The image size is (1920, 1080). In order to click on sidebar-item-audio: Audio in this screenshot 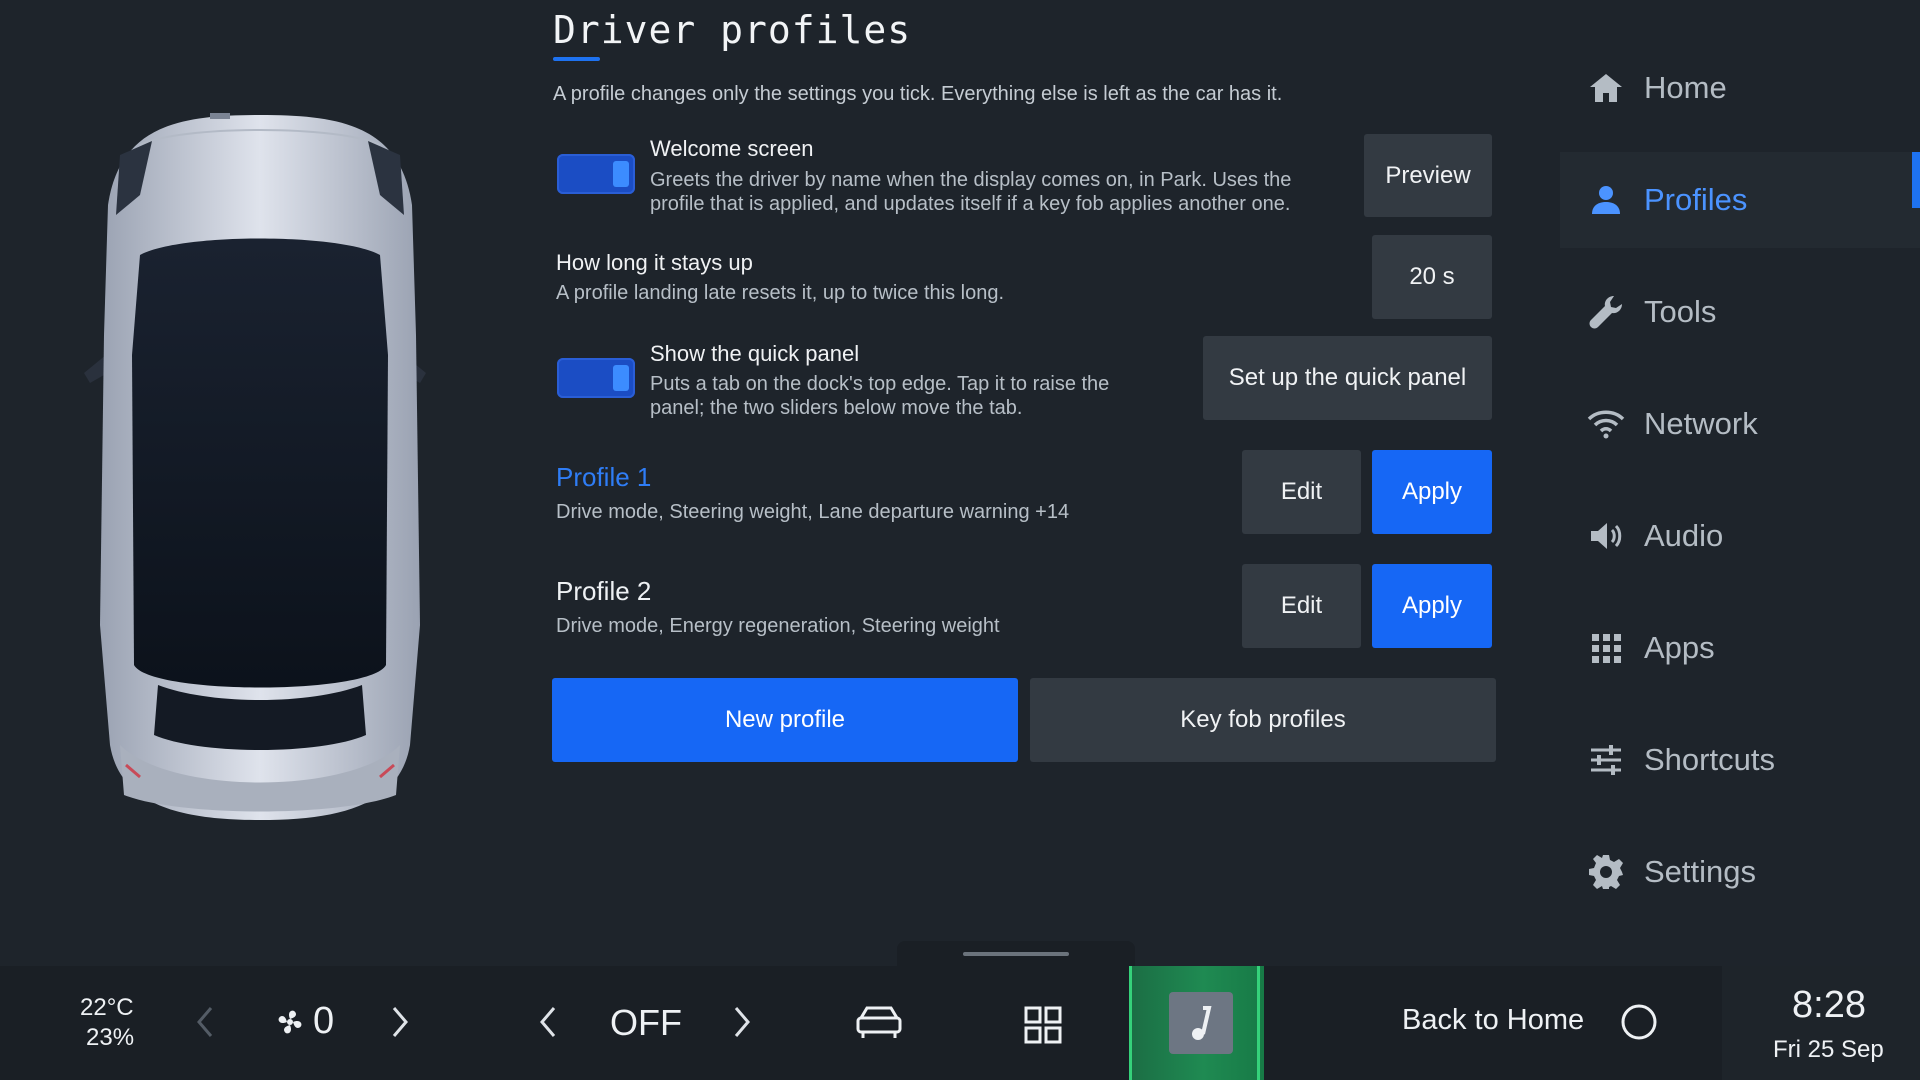, I will do `click(1740, 536)`.